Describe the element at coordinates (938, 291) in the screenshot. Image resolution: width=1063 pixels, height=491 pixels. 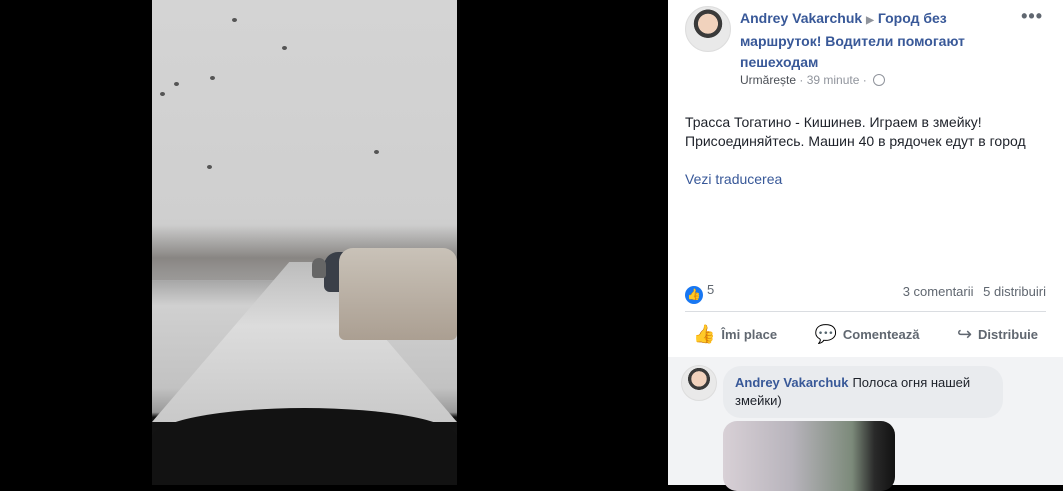
I see `comments-count: 3 comentarii` at that location.